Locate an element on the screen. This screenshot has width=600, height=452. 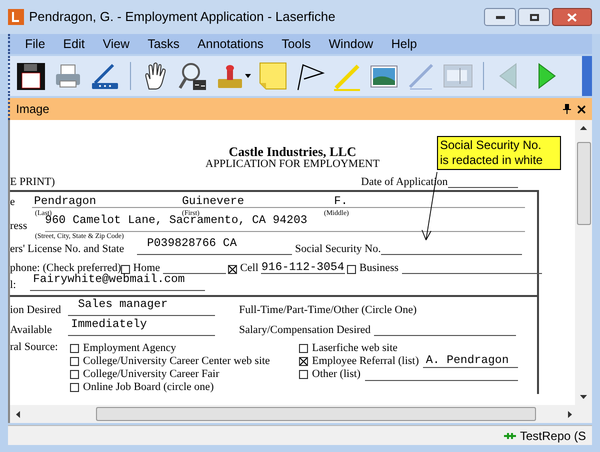
form-label: e is located at coordinates (13, 202).